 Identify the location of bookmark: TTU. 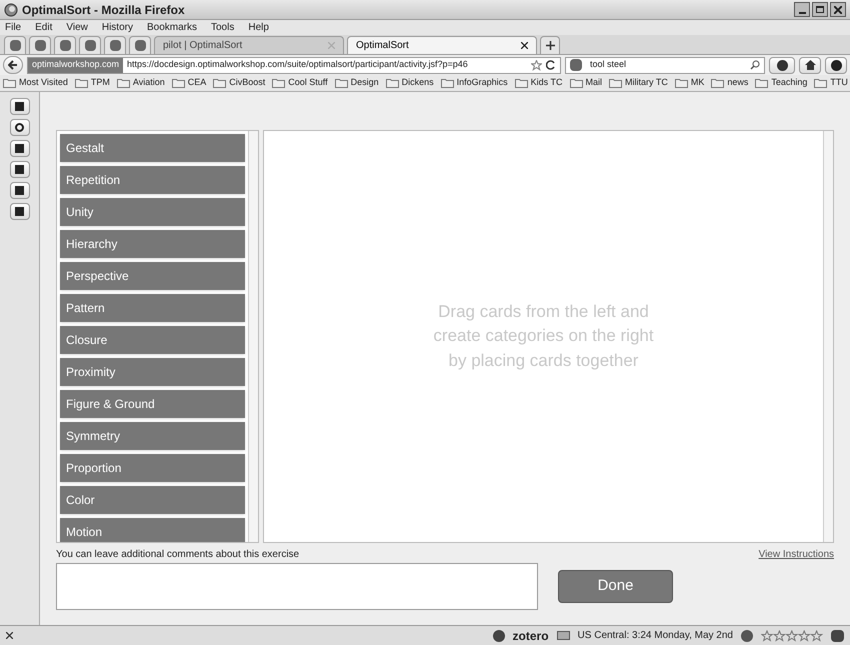
(831, 83).